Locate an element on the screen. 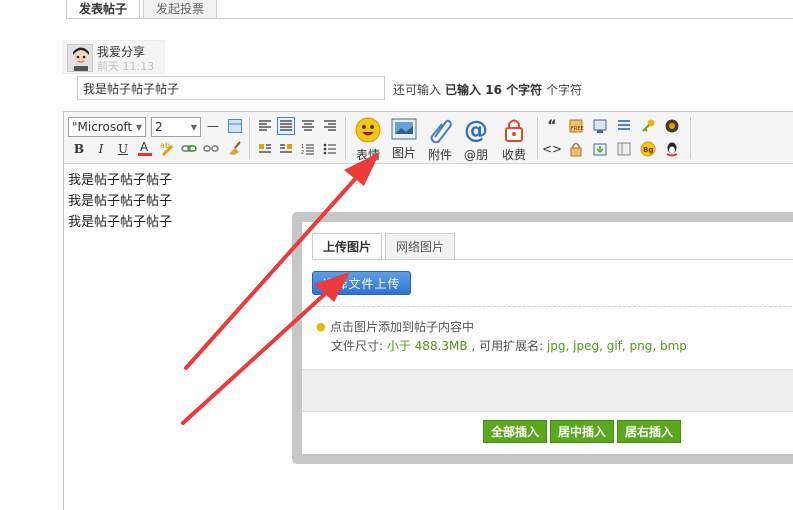 The image size is (793, 510). float-right-icon is located at coordinates (286, 149).